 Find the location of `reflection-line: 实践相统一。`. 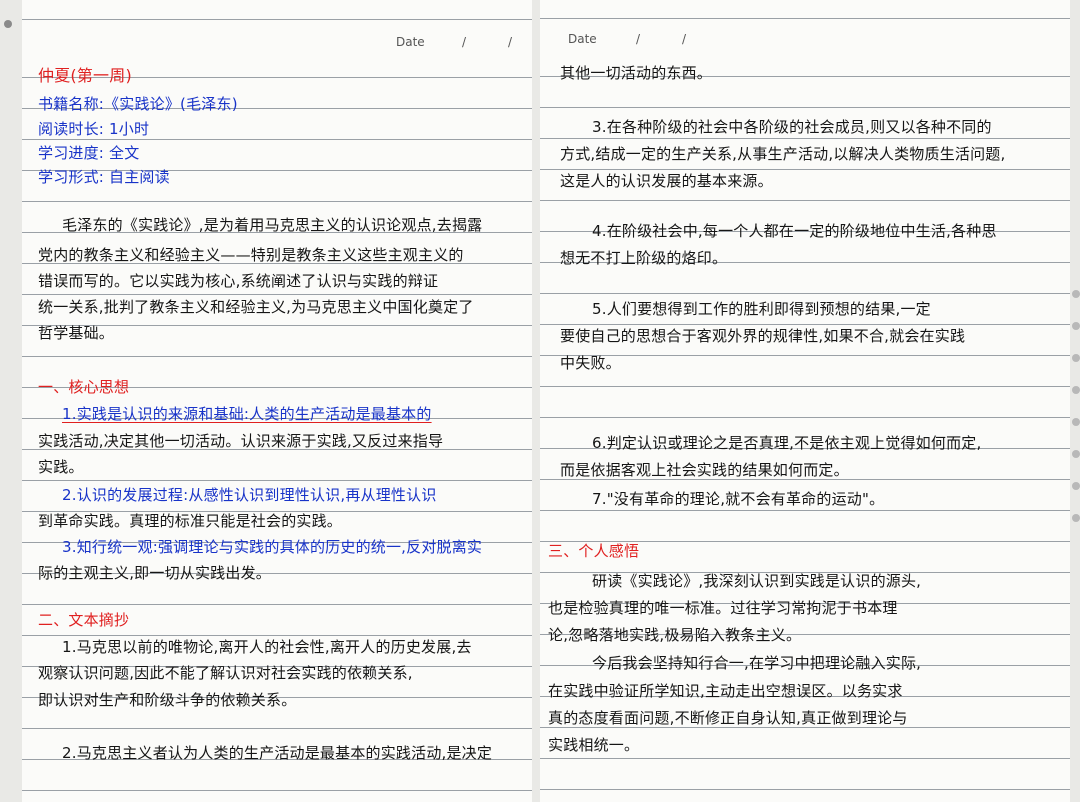

reflection-line: 实践相统一。 is located at coordinates (594, 745).